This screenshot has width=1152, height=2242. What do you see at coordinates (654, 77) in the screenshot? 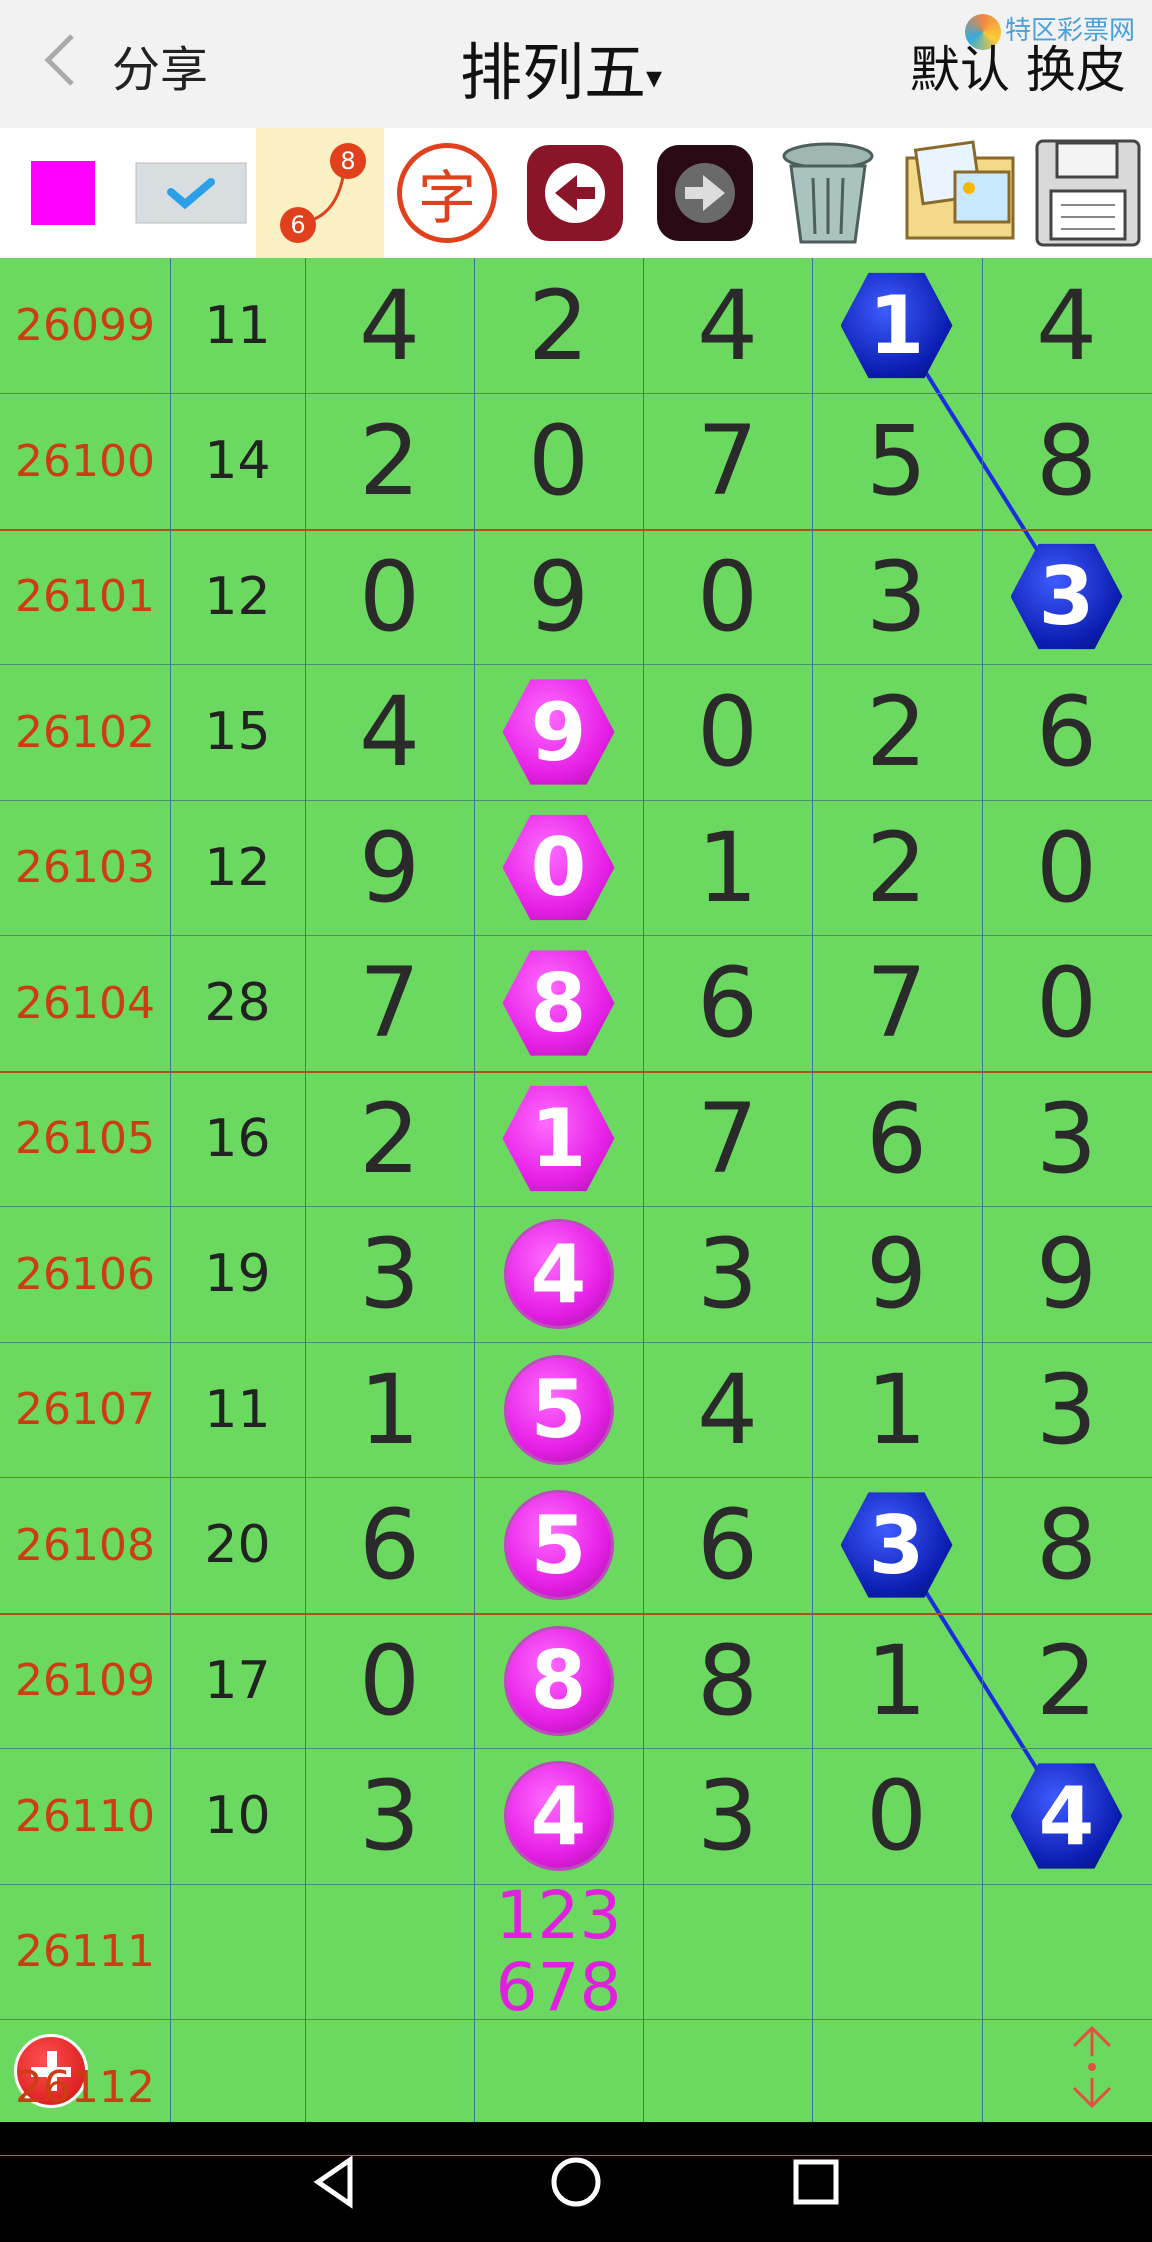
I see `caret-down-icon: ▾` at bounding box center [654, 77].